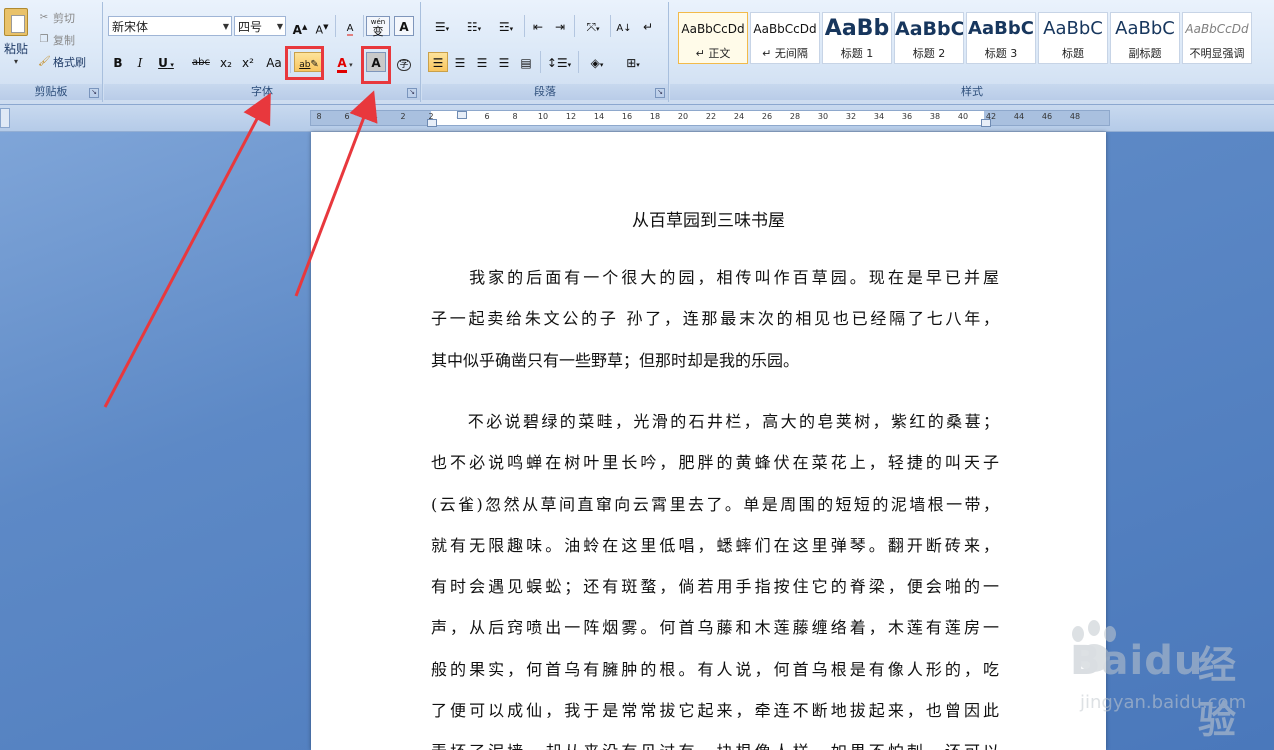 The height and width of the screenshot is (750, 1274). What do you see at coordinates (274, 62) in the screenshot?
I see `change-case-button: Aa` at bounding box center [274, 62].